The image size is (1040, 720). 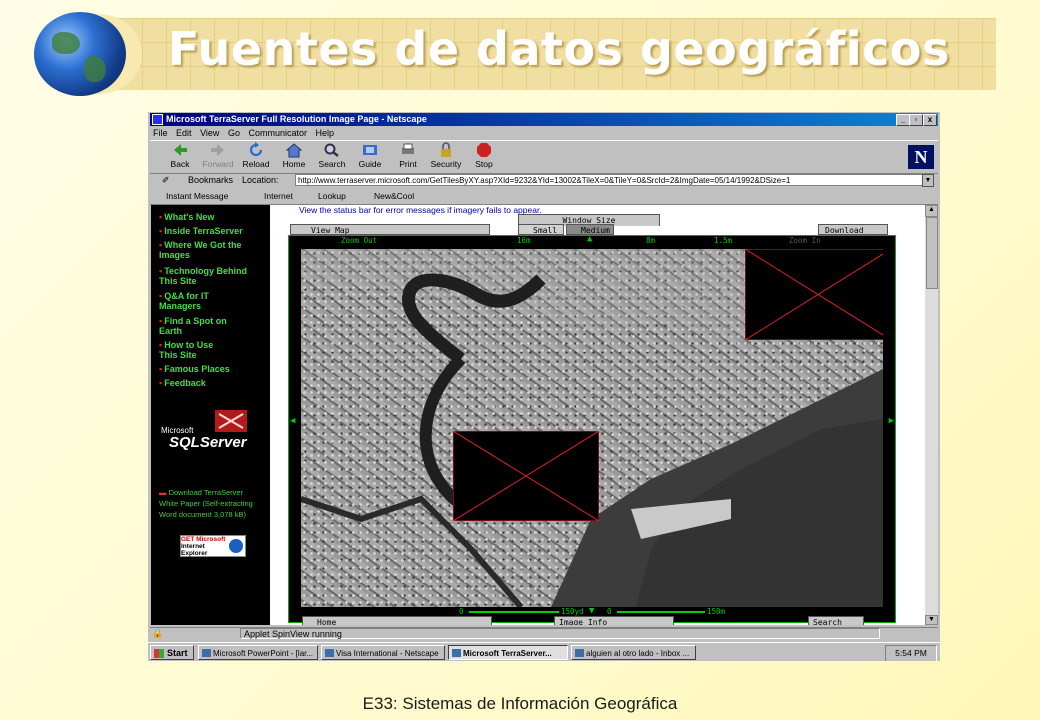 What do you see at coordinates (446, 149) in the screenshot?
I see `lock-icon` at bounding box center [446, 149].